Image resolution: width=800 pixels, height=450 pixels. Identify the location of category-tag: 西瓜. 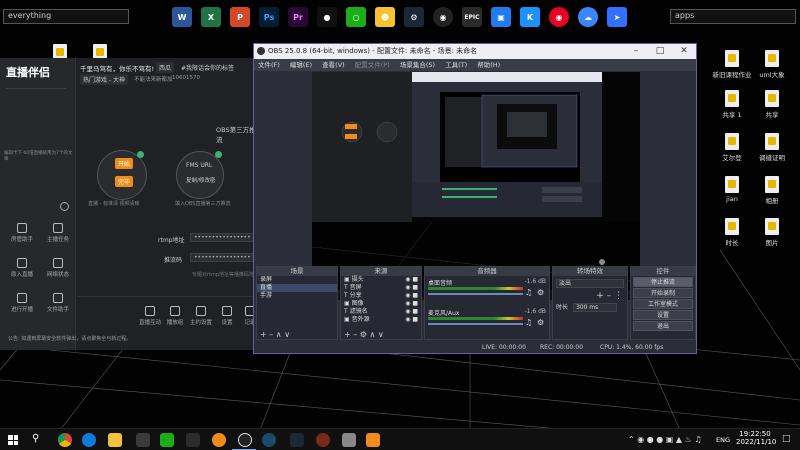
(165, 67).